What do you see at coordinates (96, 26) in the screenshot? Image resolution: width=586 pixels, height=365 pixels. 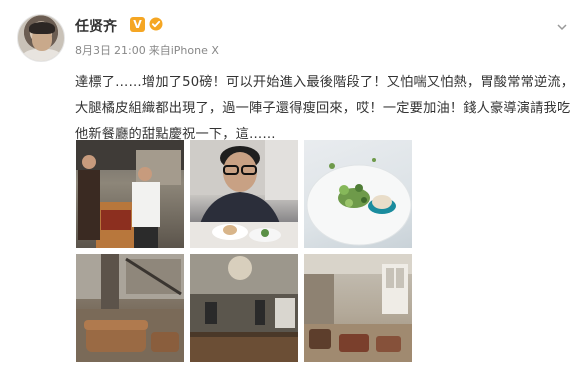 I see `username: 任贤齐` at bounding box center [96, 26].